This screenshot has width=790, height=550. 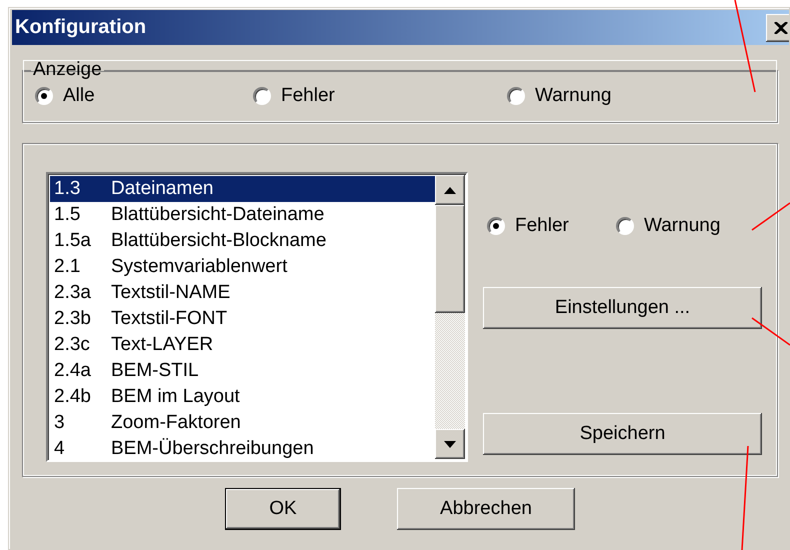 I want to click on radio-label: Alle, so click(x=79, y=96).